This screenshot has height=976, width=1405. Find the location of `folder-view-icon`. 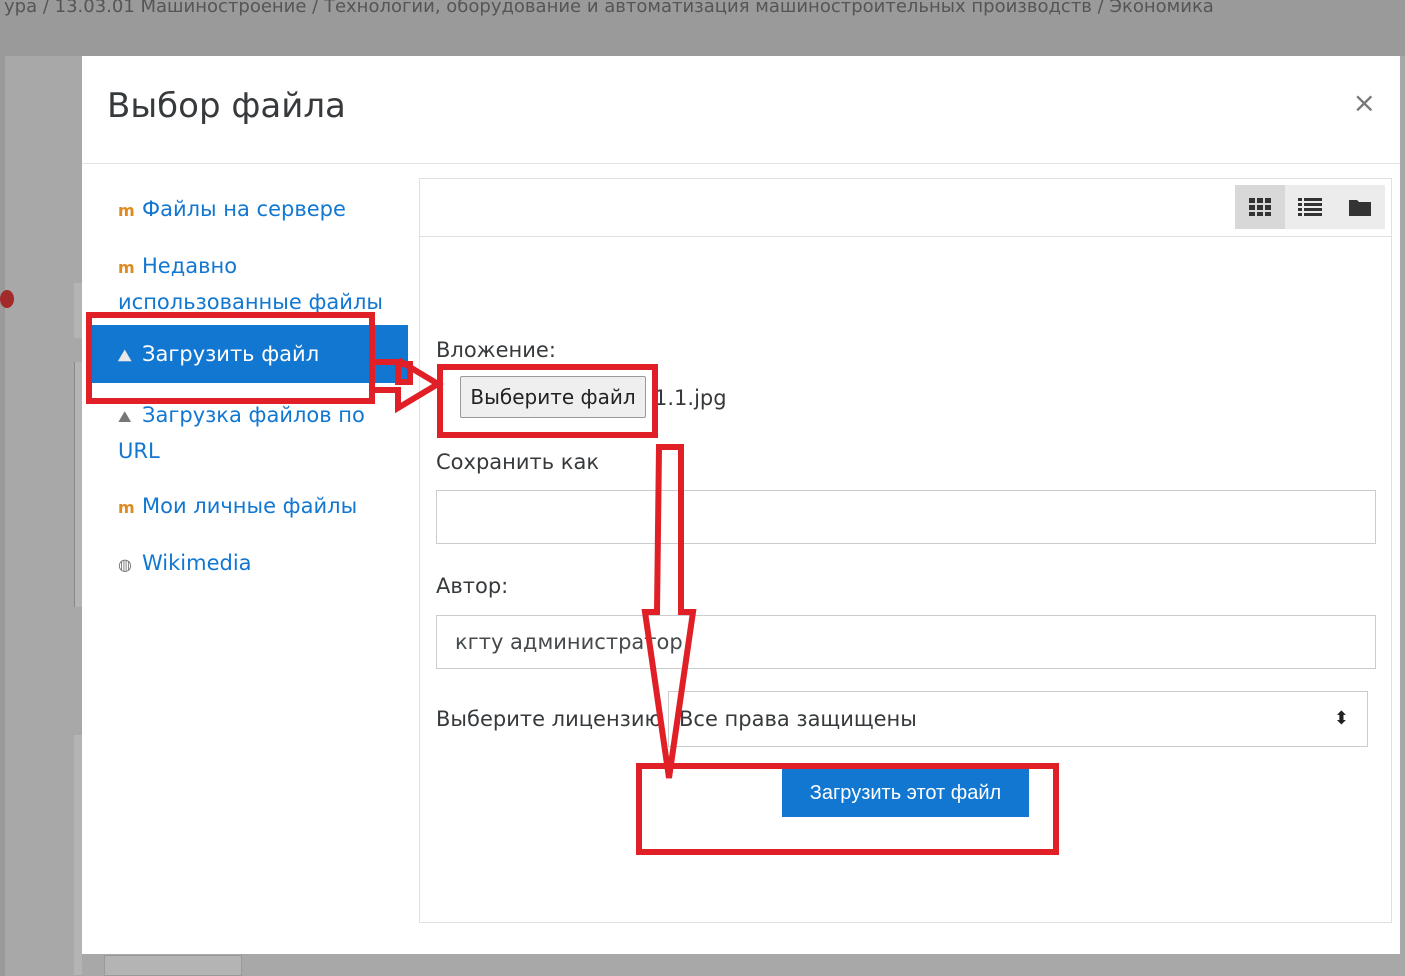

folder-view-icon is located at coordinates (1360, 208).